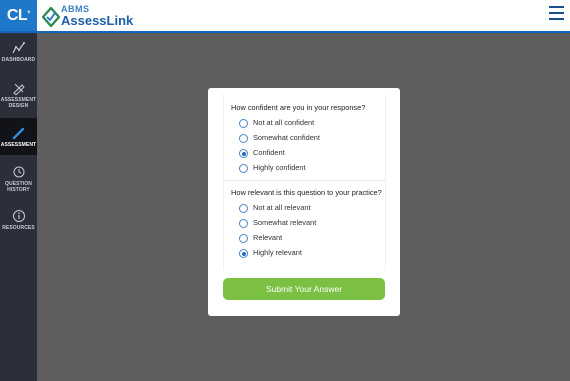 The width and height of the screenshot is (570, 381). I want to click on sidebar-item-assessment-design: ASSESSMENT DESIGN, so click(18, 98).